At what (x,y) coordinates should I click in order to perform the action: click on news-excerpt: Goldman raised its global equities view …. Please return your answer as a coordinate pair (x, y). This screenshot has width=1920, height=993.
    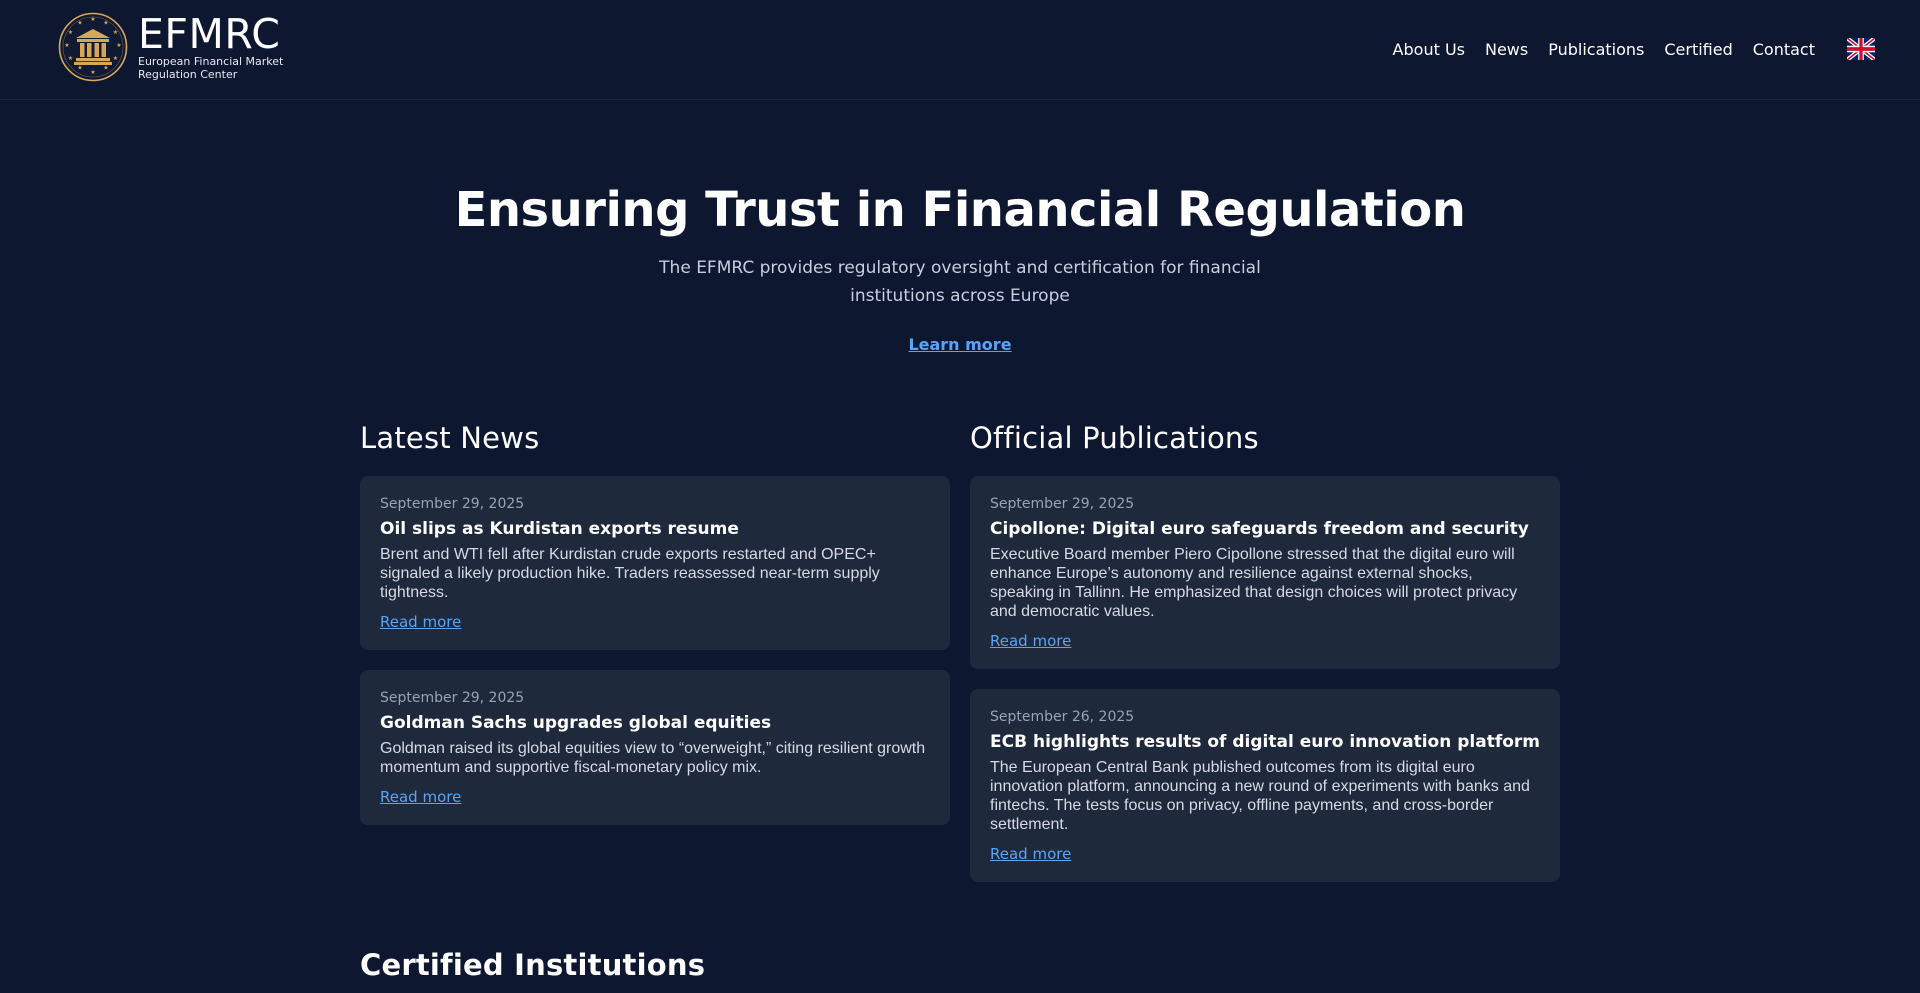
    Looking at the image, I should click on (653, 758).